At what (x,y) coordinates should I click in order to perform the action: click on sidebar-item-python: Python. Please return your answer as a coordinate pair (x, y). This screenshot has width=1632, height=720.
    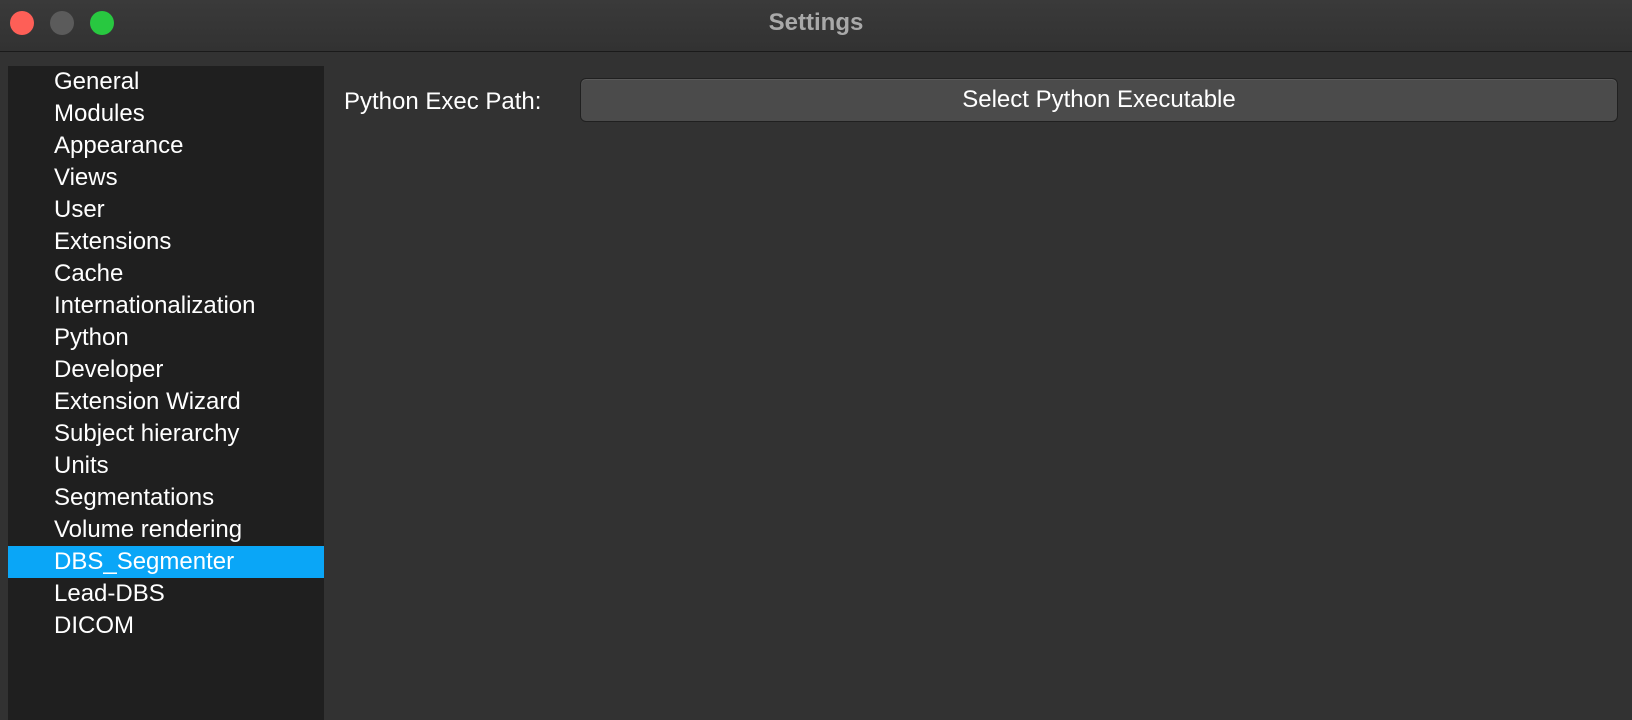
    Looking at the image, I should click on (166, 338).